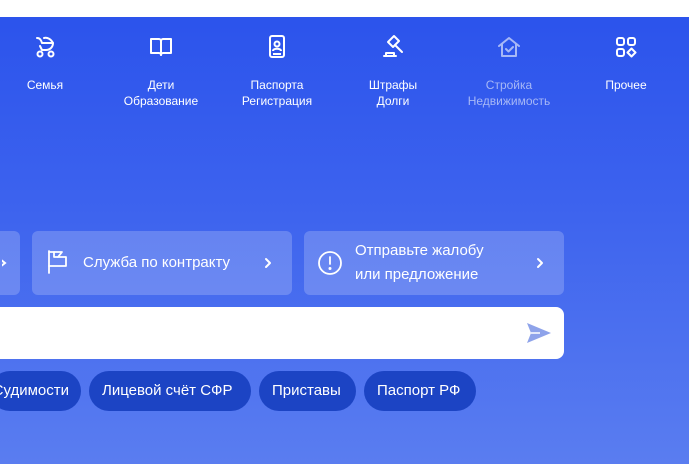  What do you see at coordinates (434, 263) in the screenshot?
I see `card-complaint: Отправьте жалобу или предложение` at bounding box center [434, 263].